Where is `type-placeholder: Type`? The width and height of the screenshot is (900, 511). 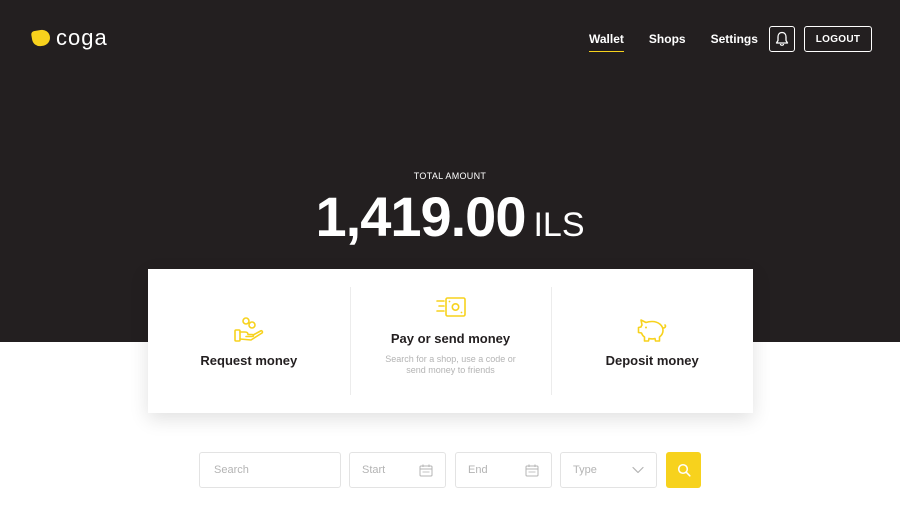
type-placeholder: Type is located at coordinates (585, 470).